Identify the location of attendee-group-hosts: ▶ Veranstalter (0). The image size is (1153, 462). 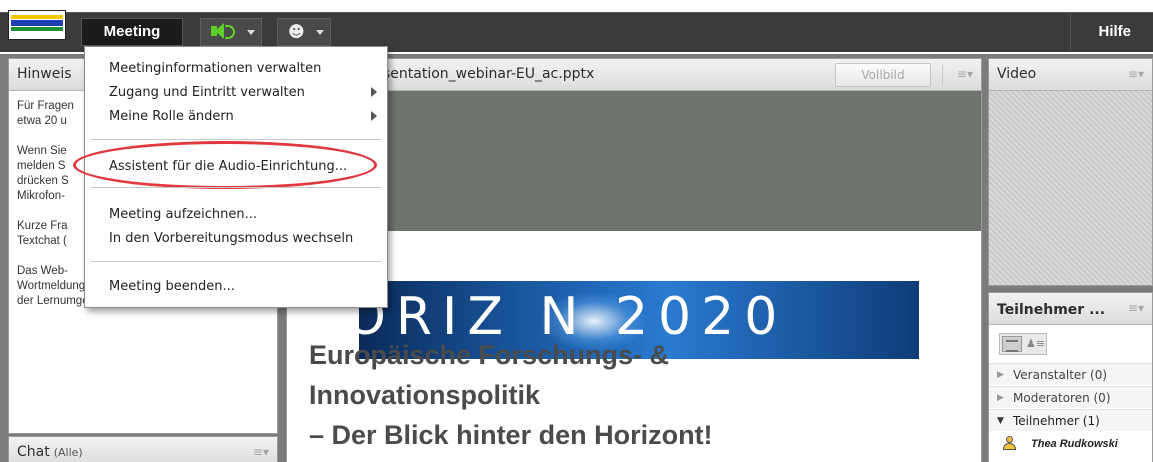
(1070, 374).